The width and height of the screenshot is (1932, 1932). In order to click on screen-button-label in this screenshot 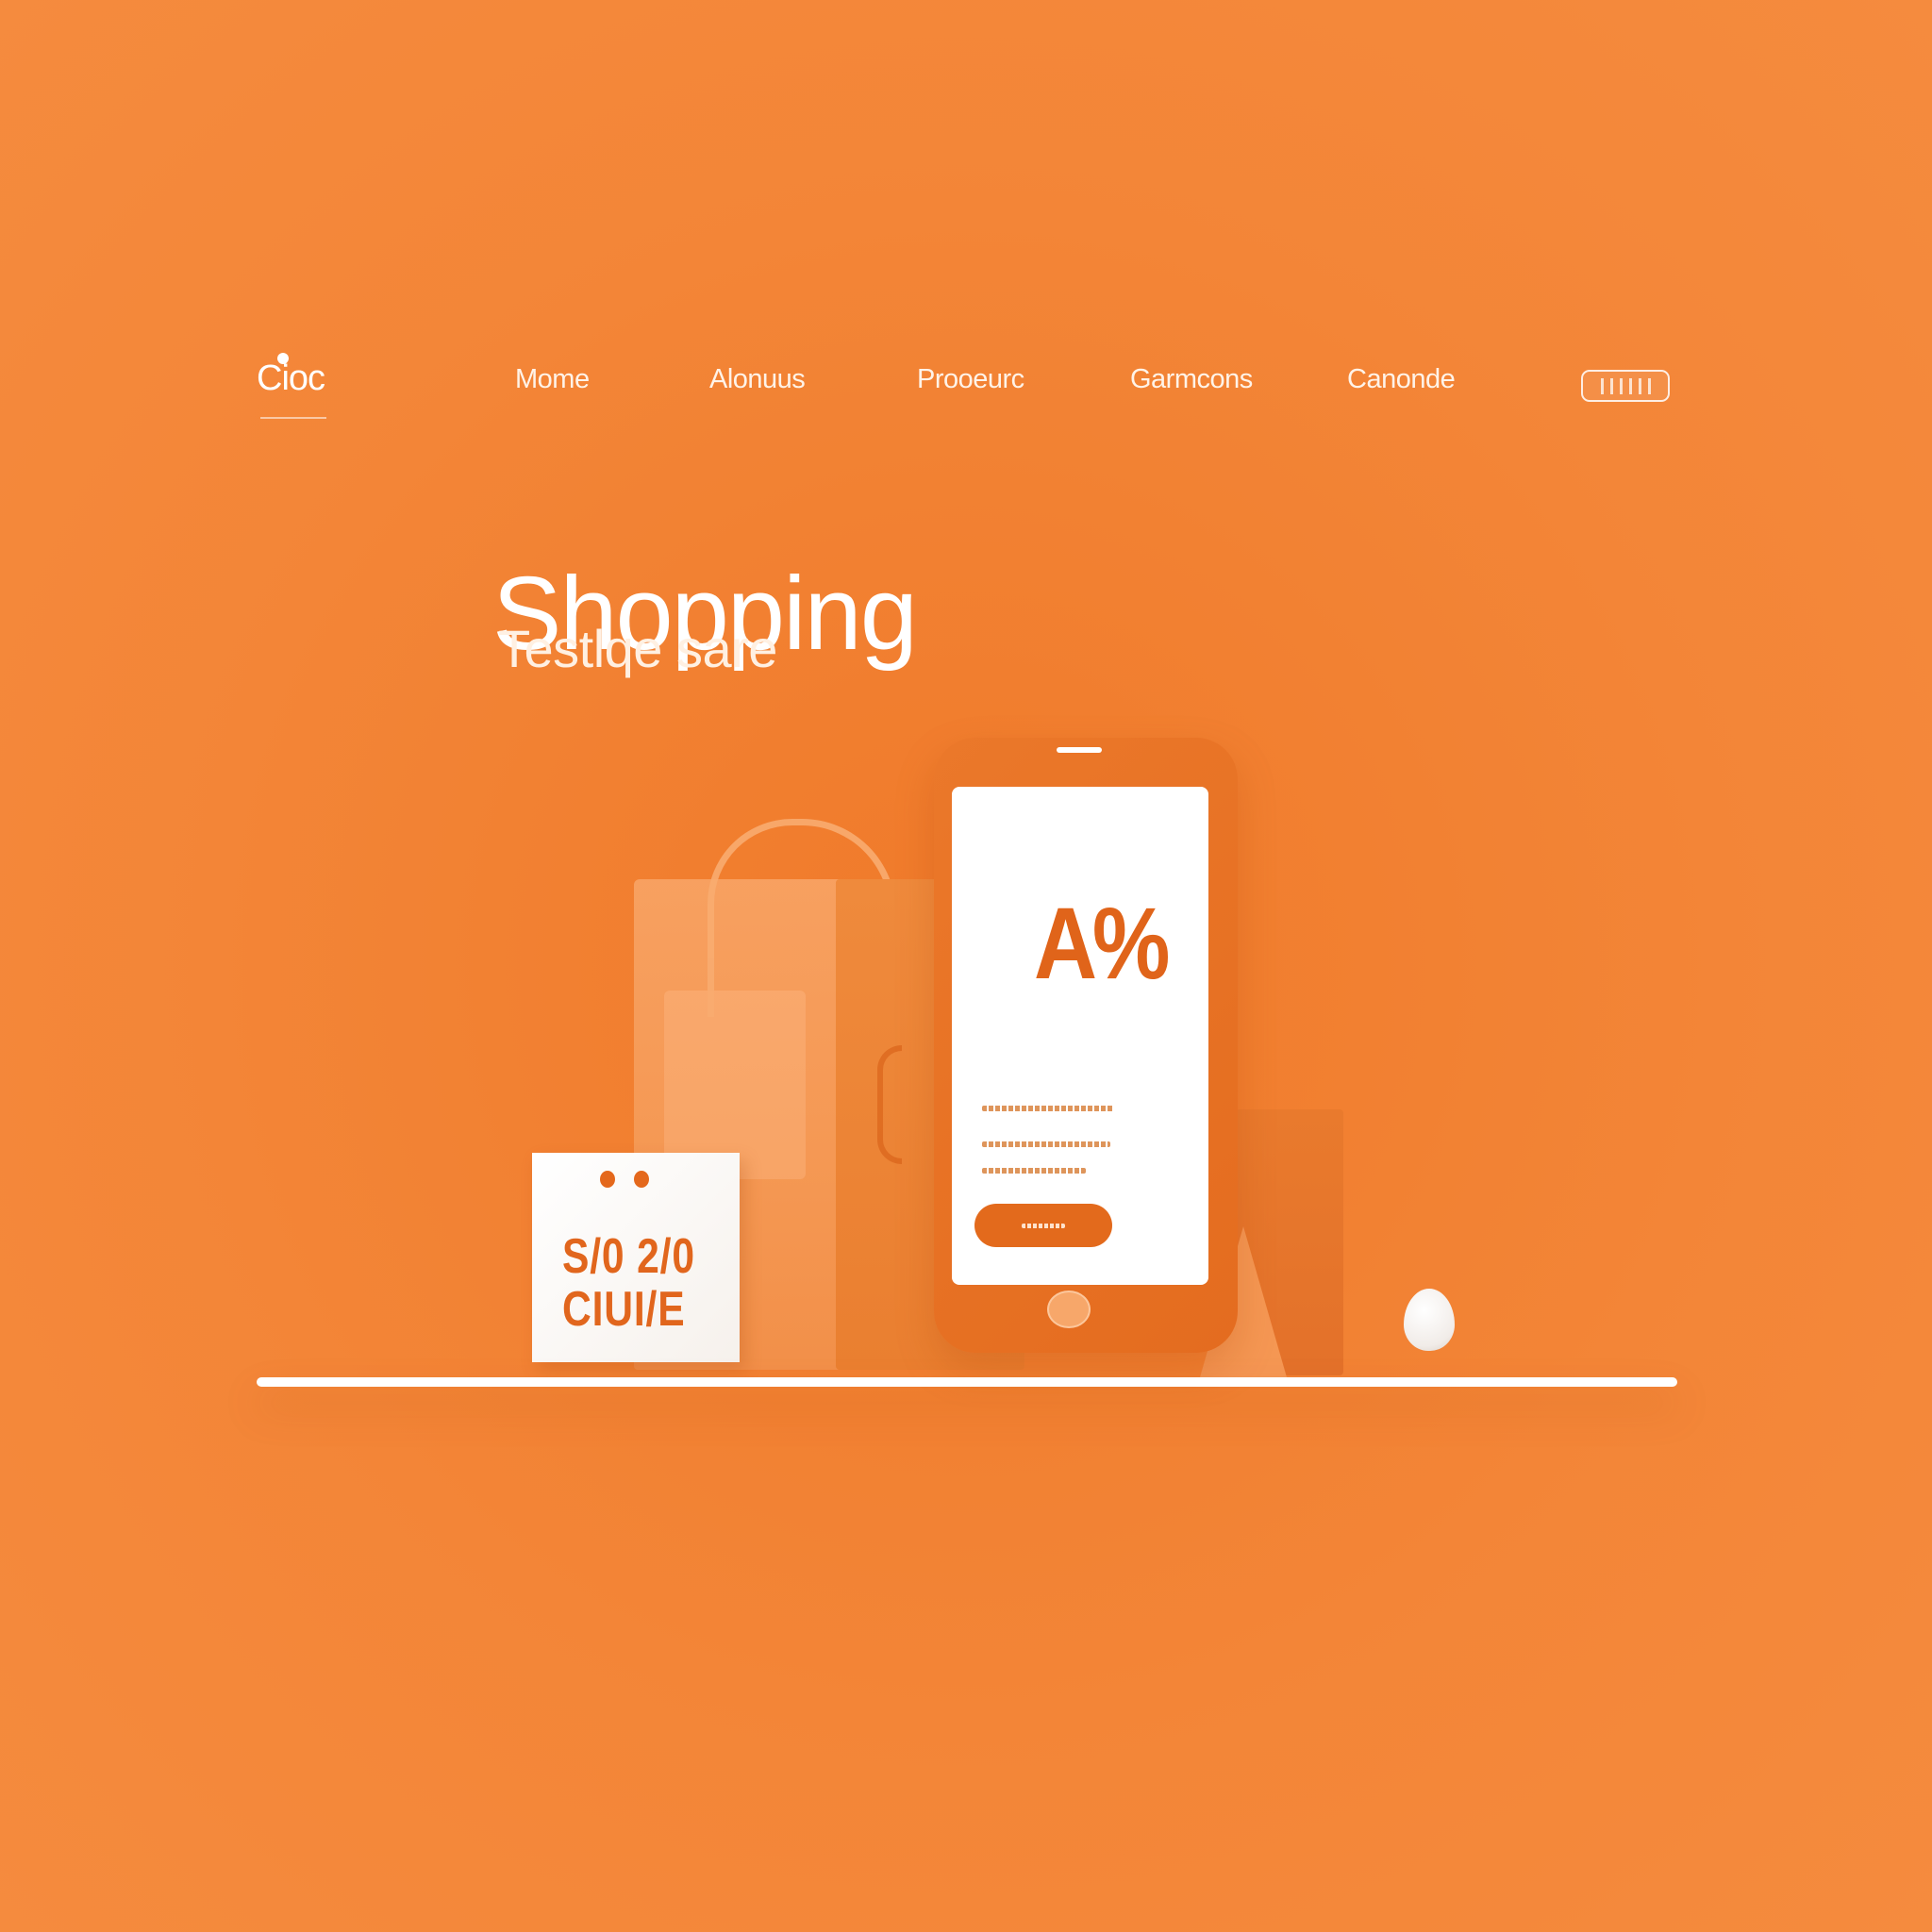, I will do `click(1043, 1226)`.